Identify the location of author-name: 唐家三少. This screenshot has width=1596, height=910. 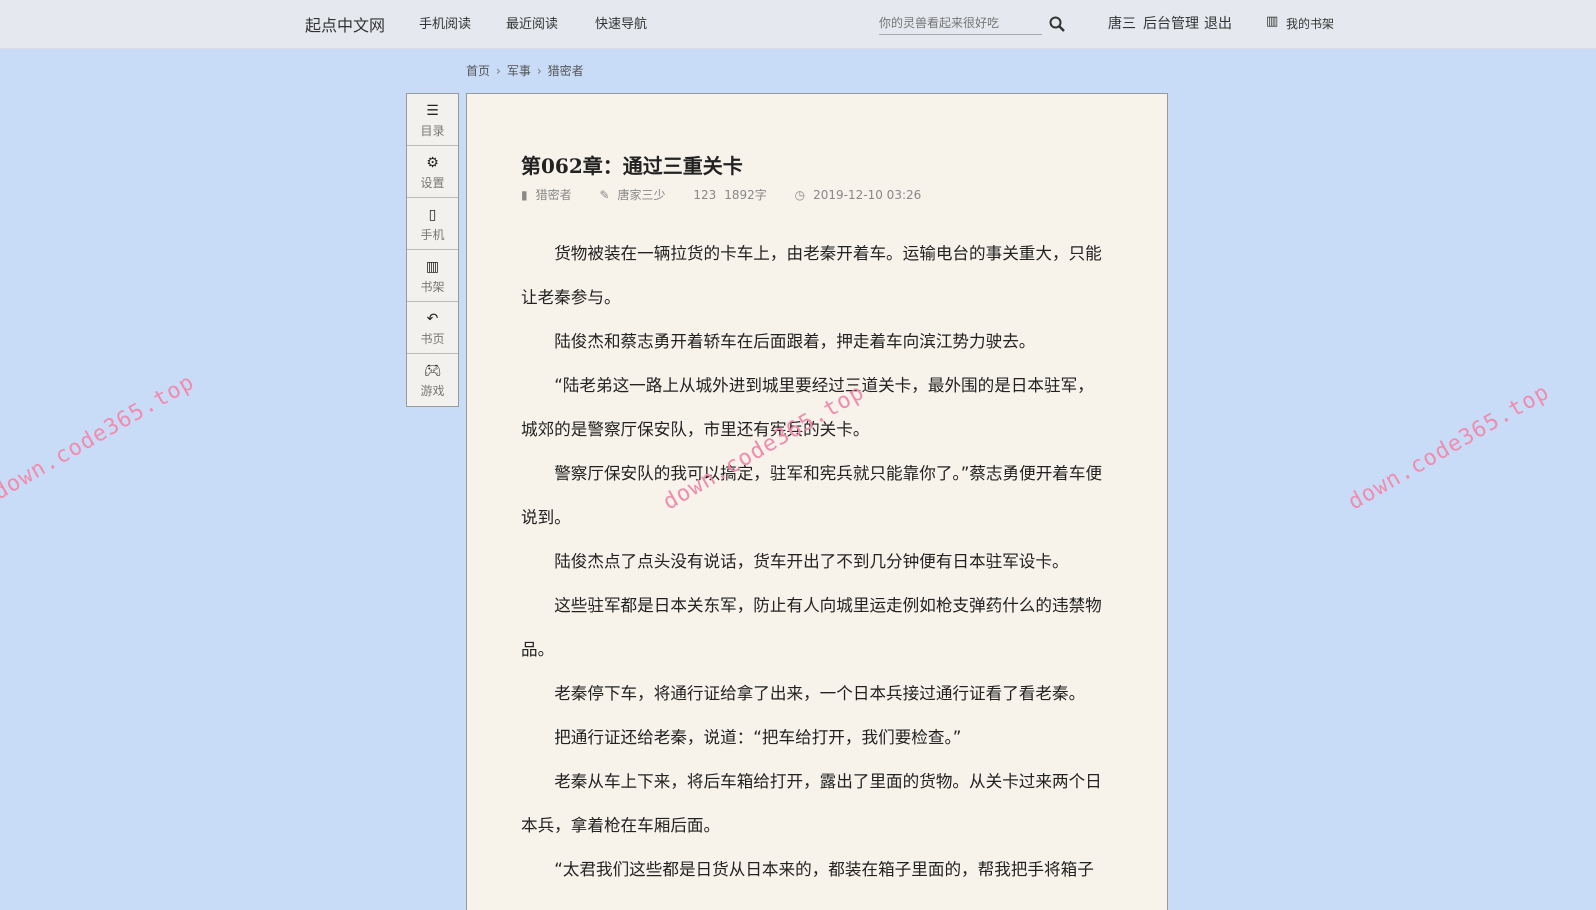
(641, 195).